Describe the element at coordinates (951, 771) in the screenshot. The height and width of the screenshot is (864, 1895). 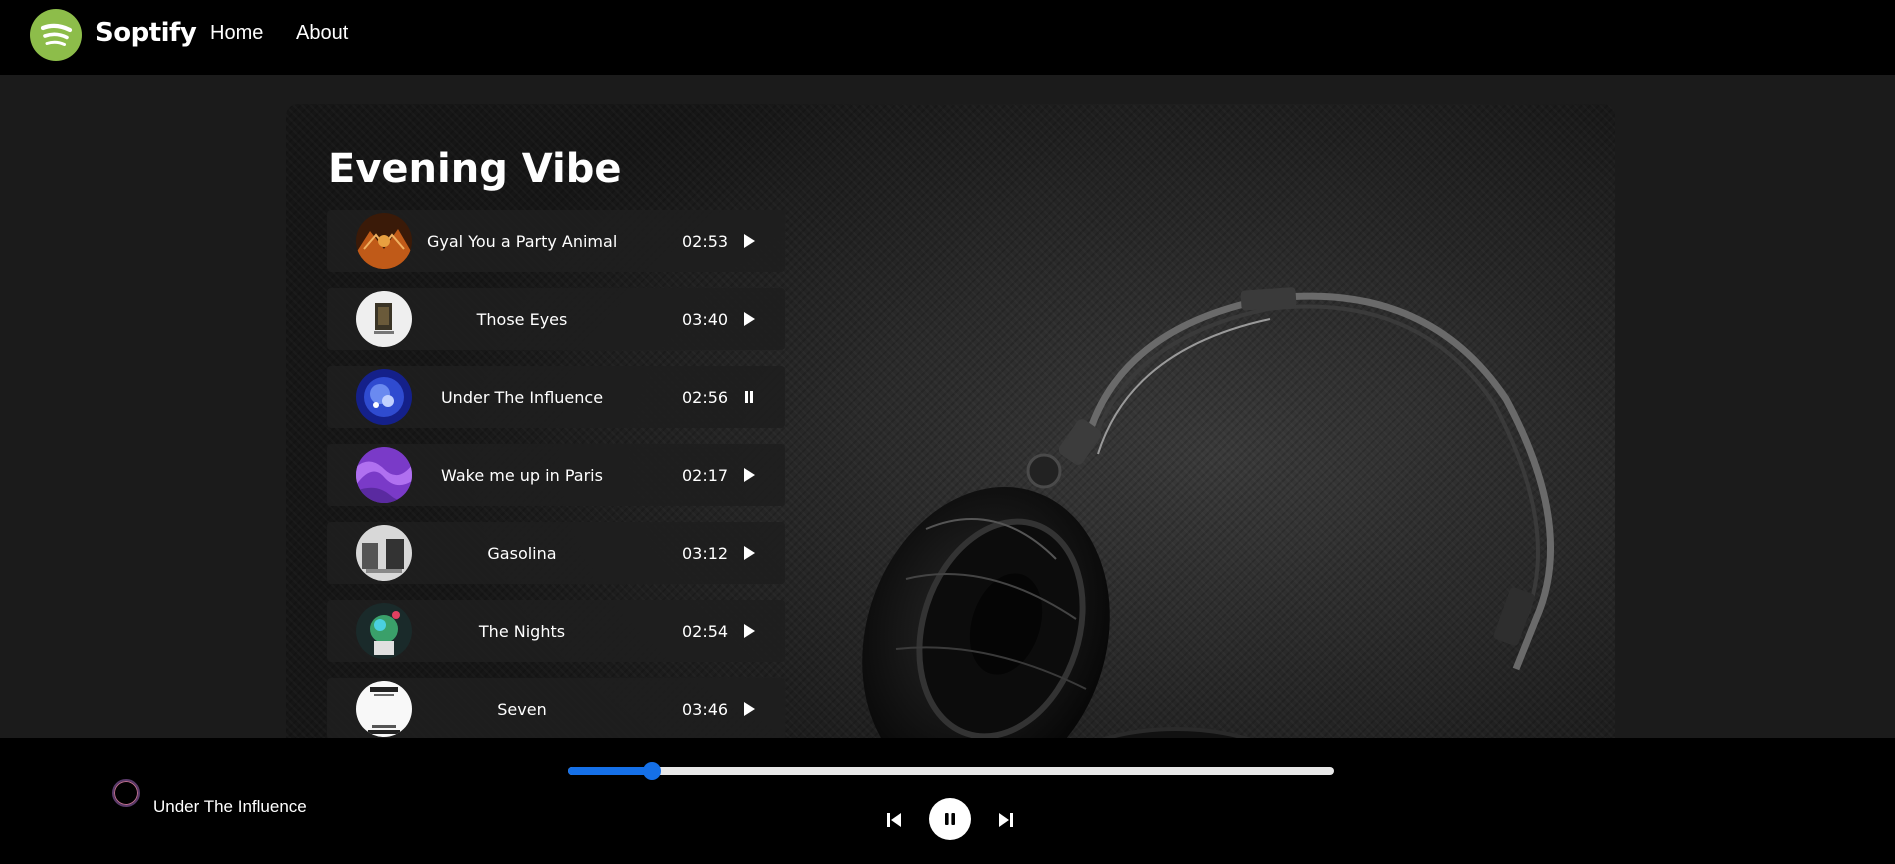
I see `progress-bar` at that location.